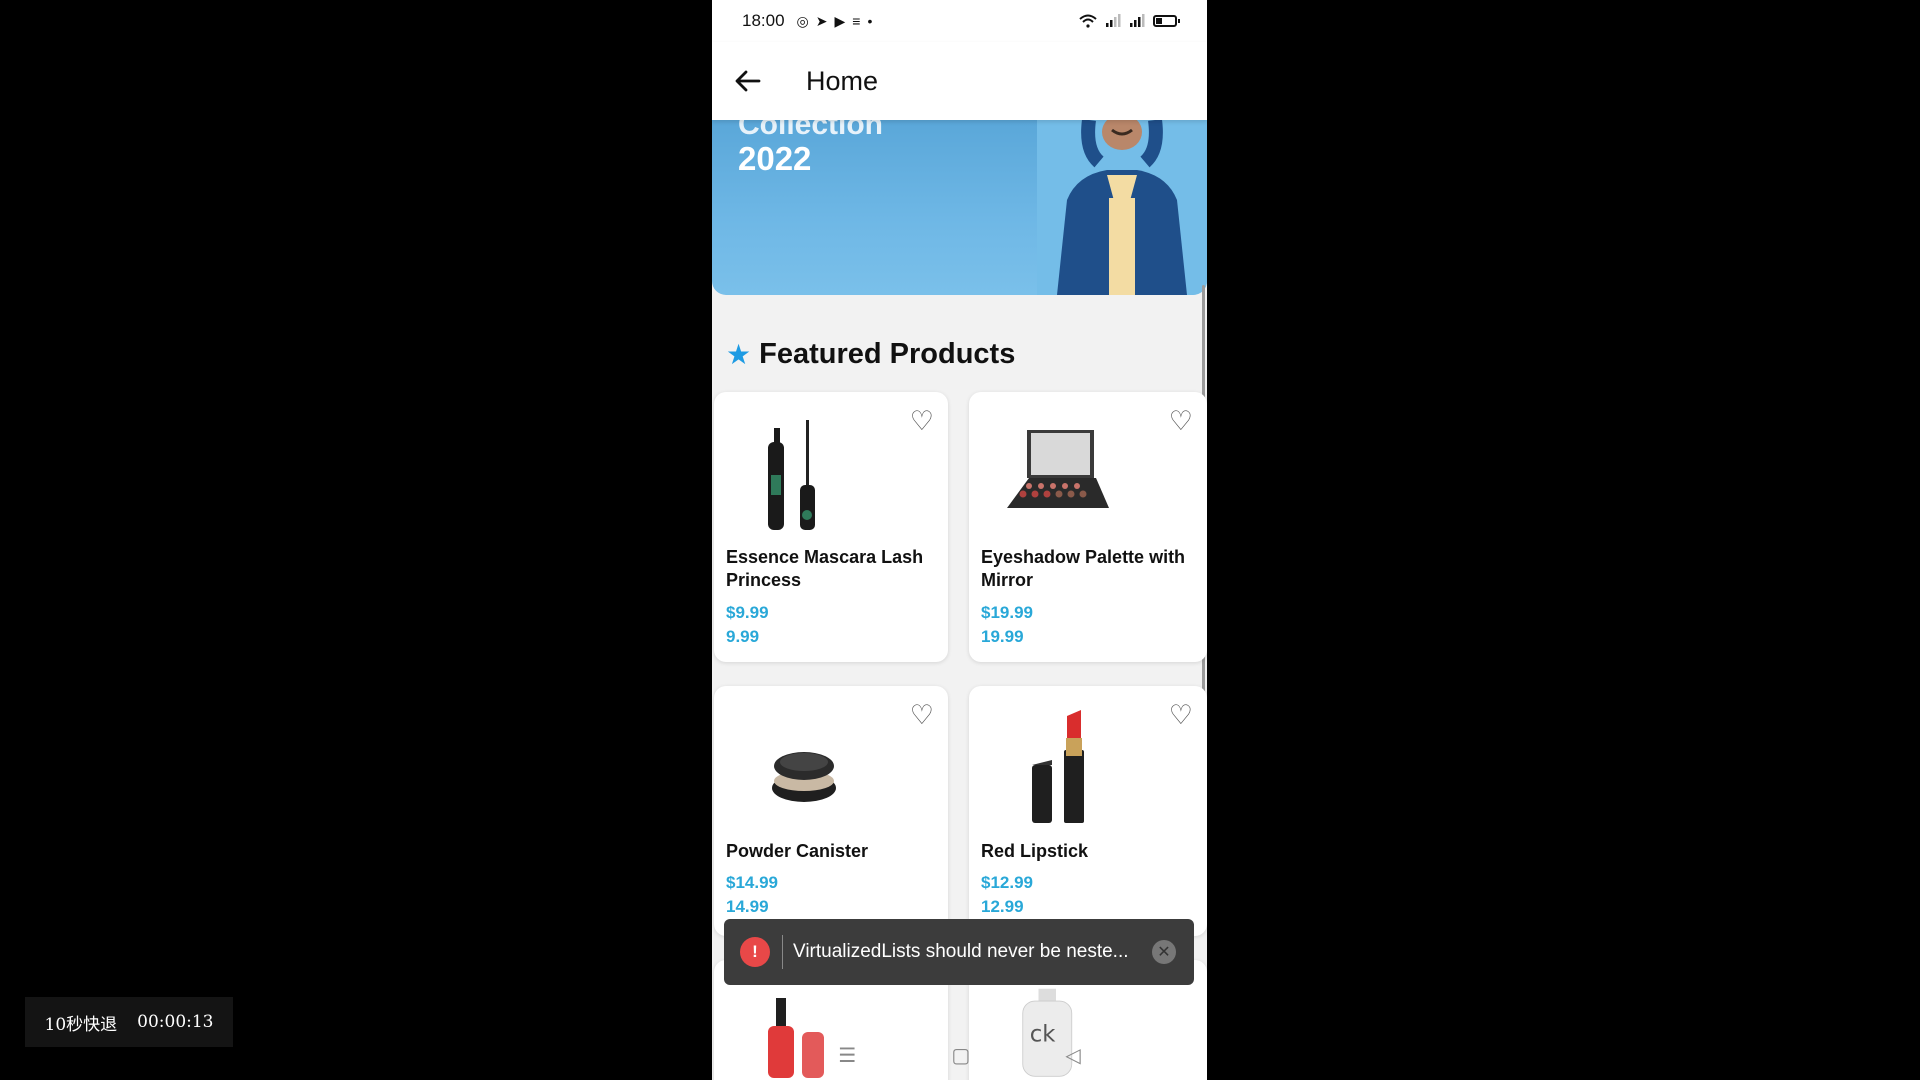  I want to click on elapsed-time: 00:00:13, so click(175, 1022).